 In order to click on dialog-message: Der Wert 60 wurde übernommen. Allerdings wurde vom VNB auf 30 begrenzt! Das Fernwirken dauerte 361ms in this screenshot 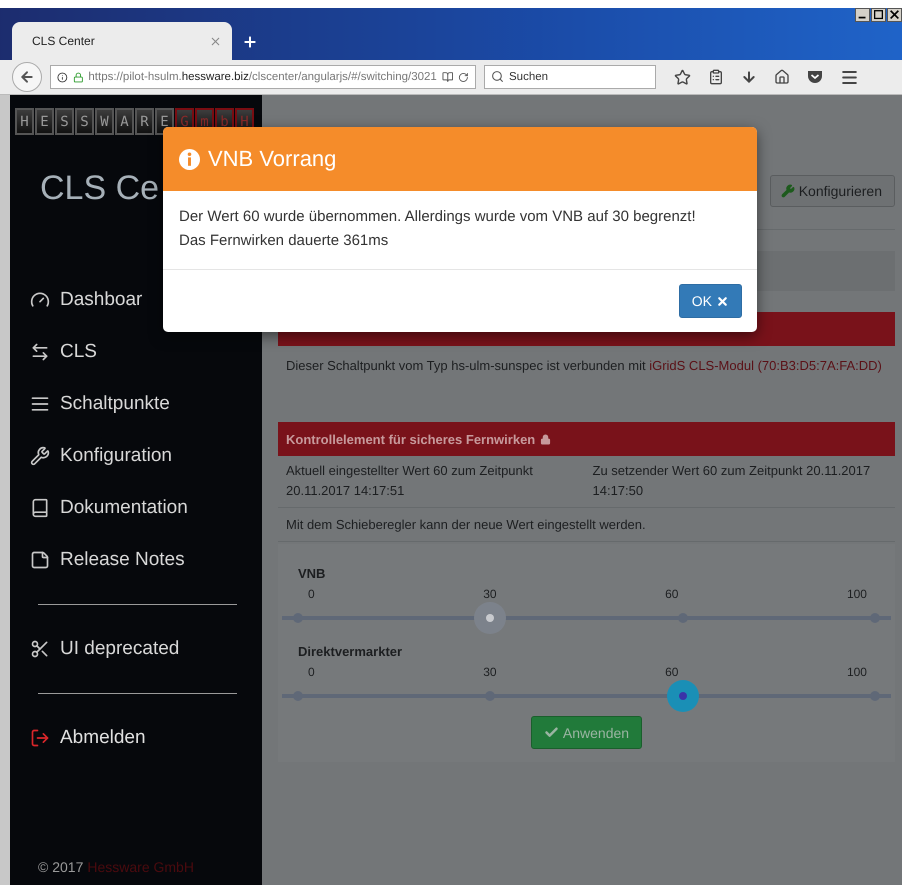, I will do `click(460, 230)`.